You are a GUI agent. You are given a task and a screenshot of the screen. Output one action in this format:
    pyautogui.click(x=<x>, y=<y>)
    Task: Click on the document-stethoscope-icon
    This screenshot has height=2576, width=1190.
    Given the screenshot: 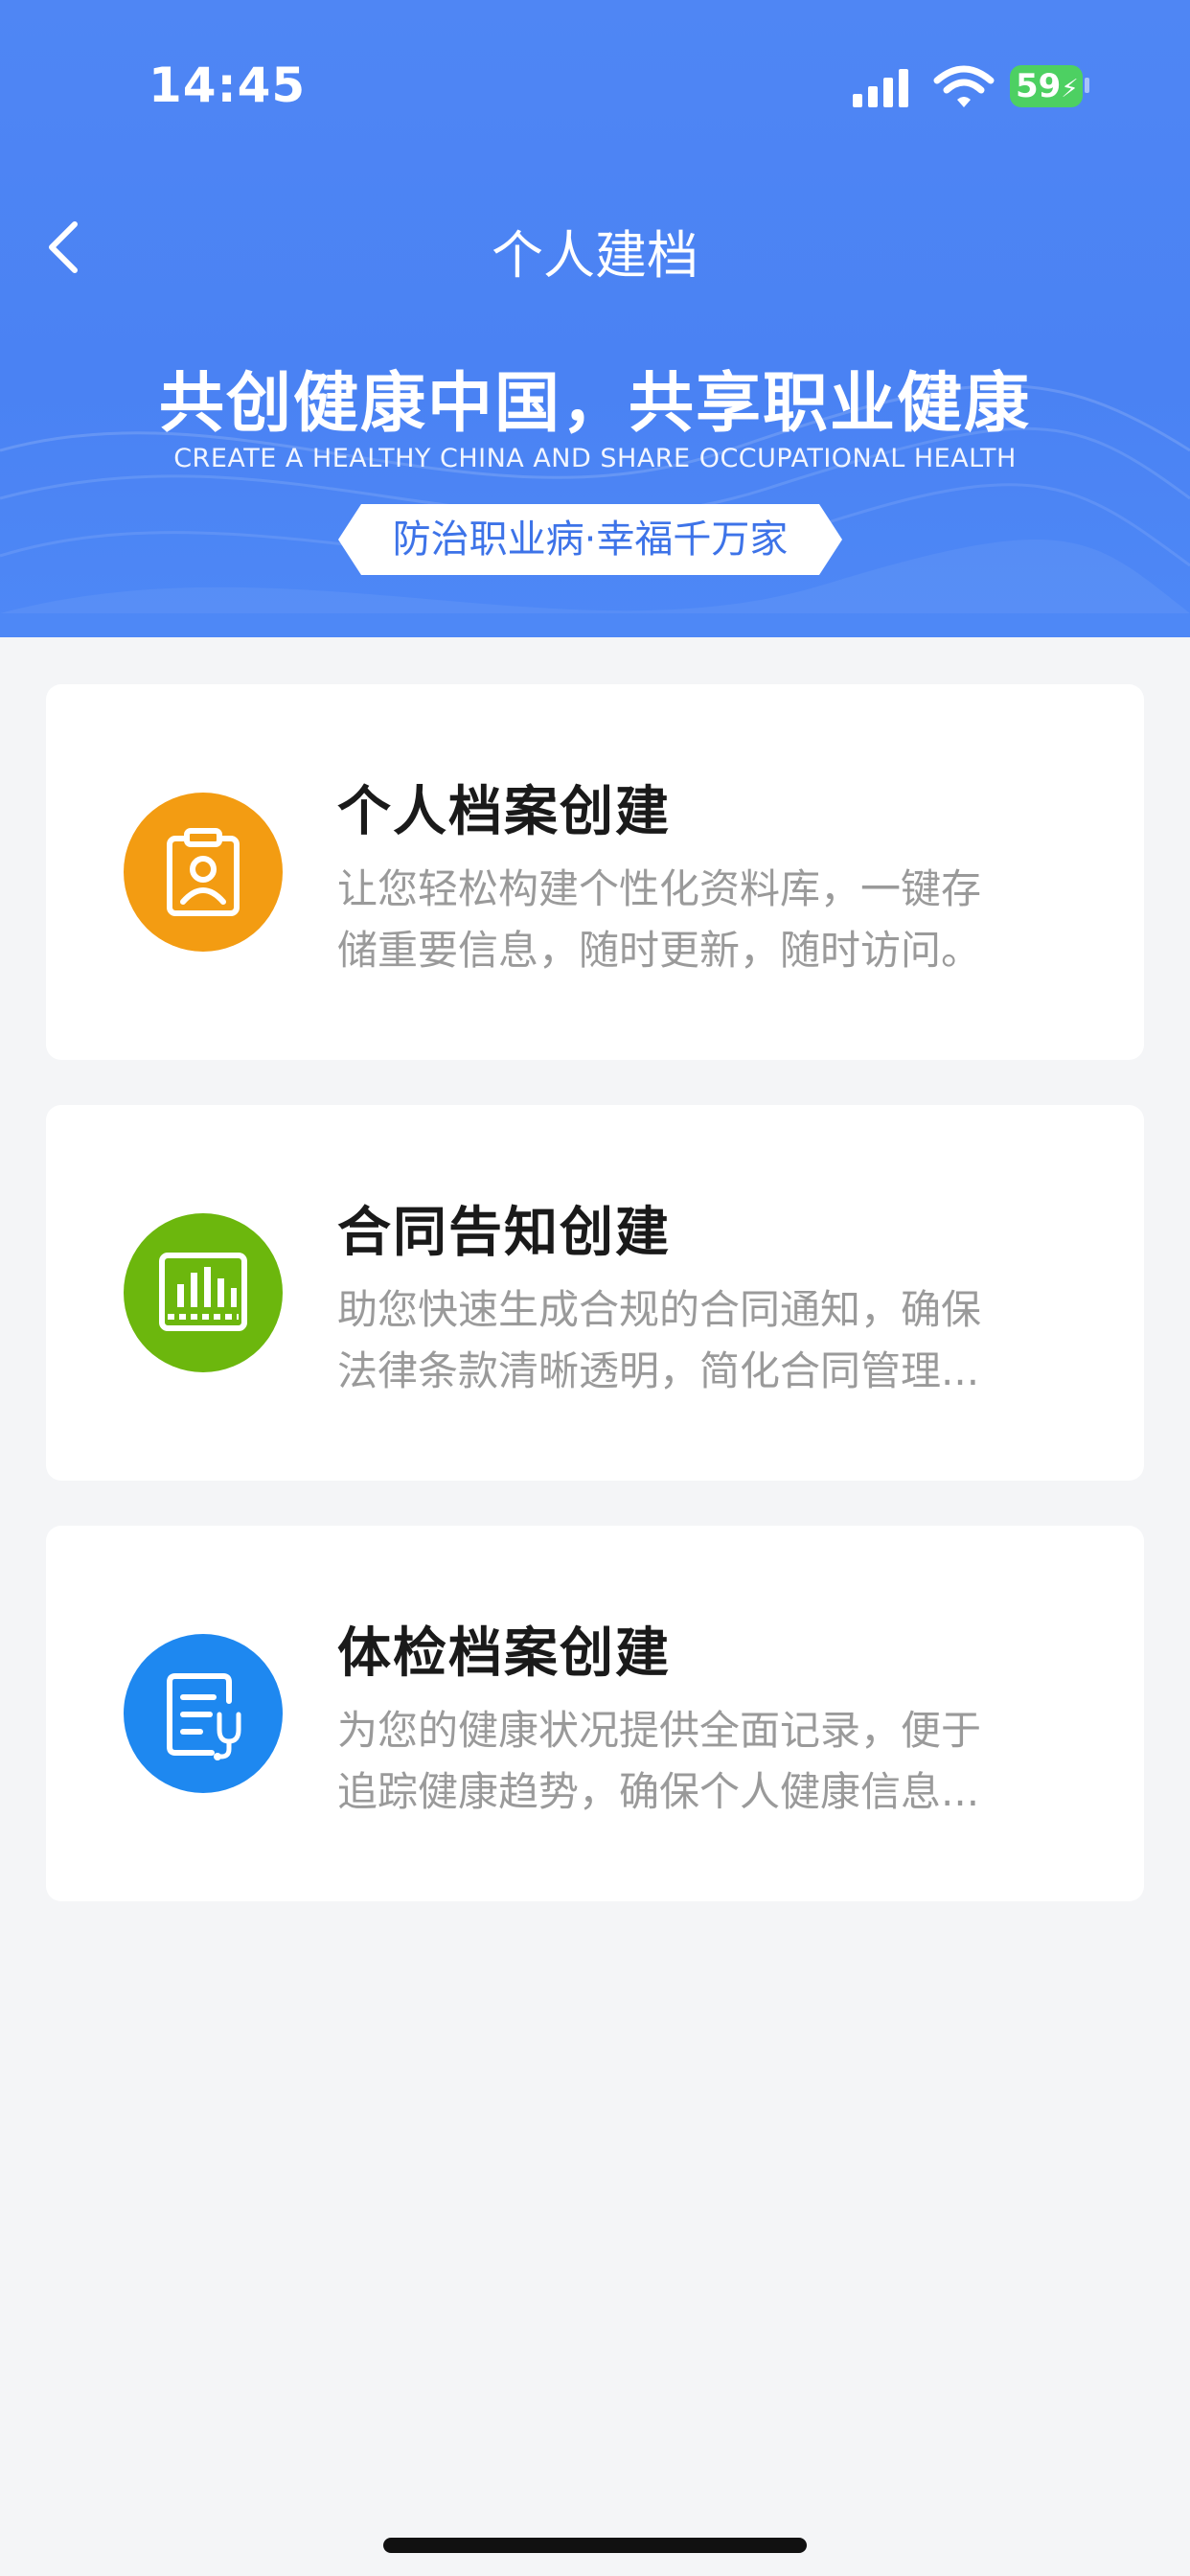 What is the action you would take?
    pyautogui.click(x=204, y=1716)
    